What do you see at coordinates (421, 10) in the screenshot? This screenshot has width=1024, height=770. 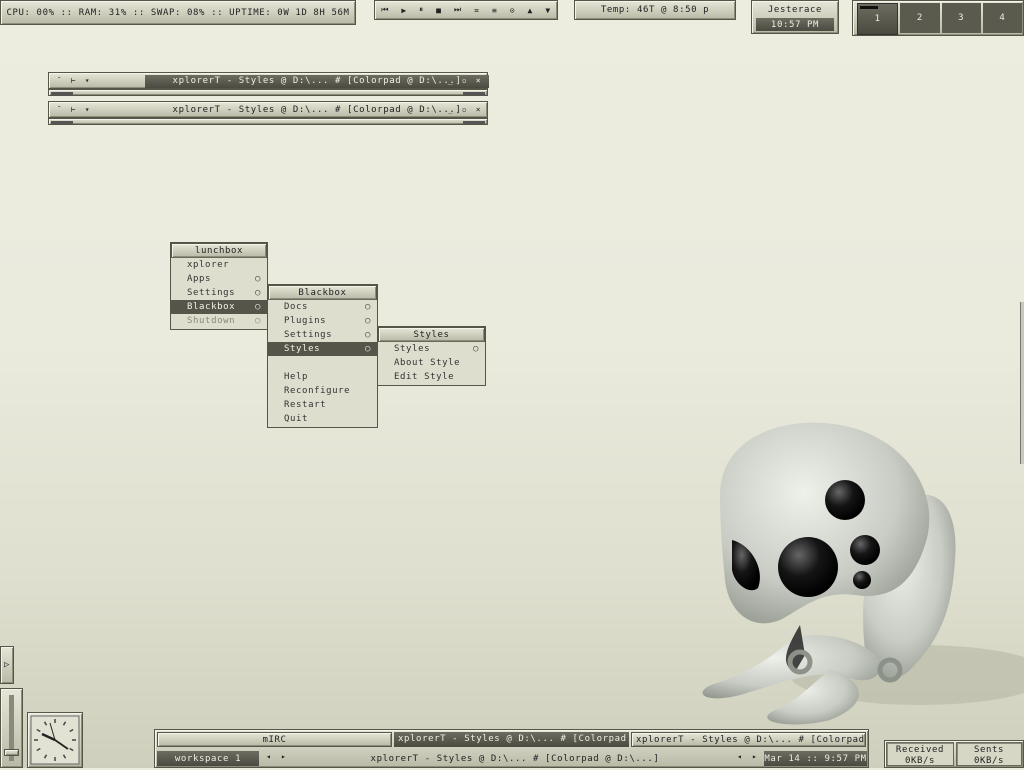 I see `pause-icon: ⏸` at bounding box center [421, 10].